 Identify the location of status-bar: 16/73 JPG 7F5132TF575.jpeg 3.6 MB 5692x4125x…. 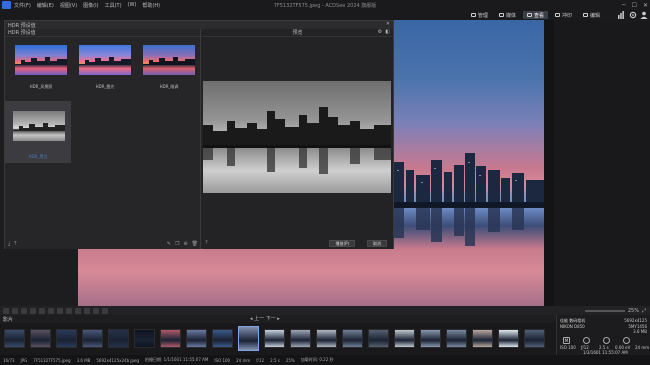
(325, 360).